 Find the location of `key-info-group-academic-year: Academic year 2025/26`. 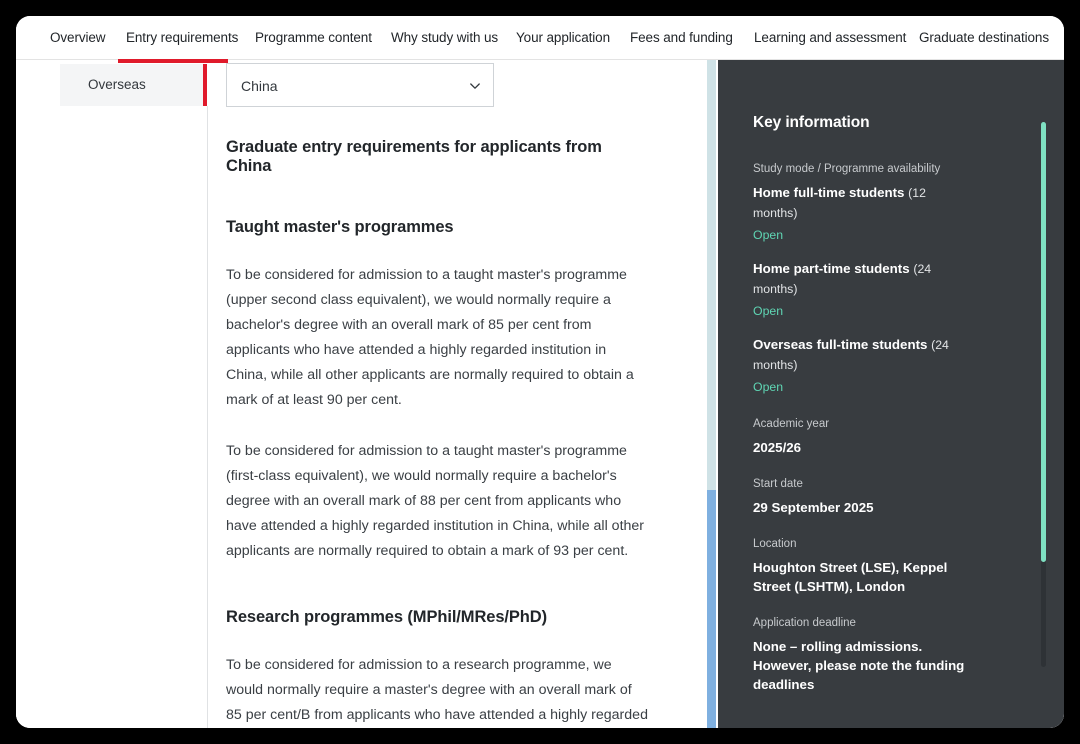

key-info-group-academic-year: Academic year 2025/26 is located at coordinates (862, 436).